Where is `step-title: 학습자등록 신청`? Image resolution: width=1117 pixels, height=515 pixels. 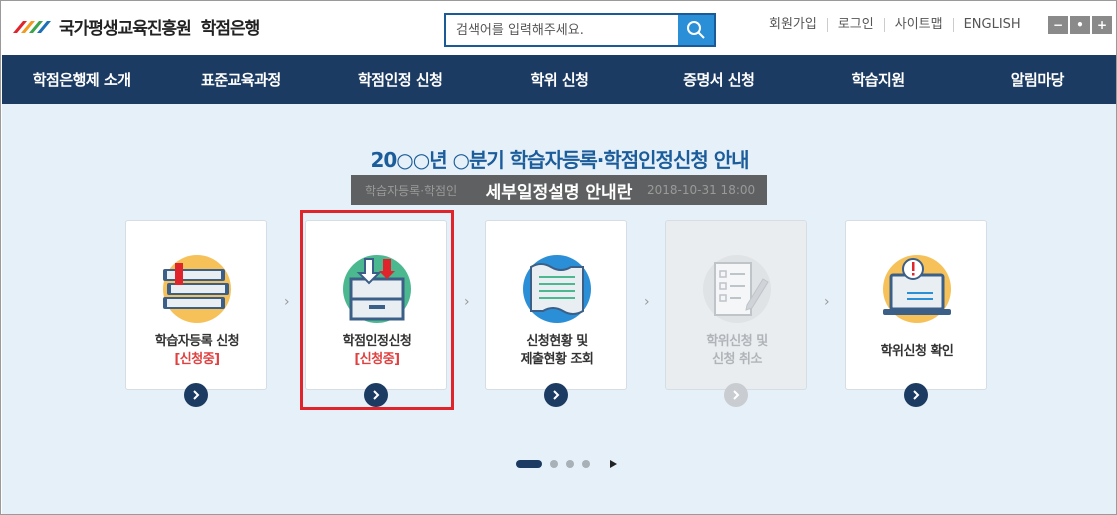
step-title: 학습자등록 신청 is located at coordinates (197, 341).